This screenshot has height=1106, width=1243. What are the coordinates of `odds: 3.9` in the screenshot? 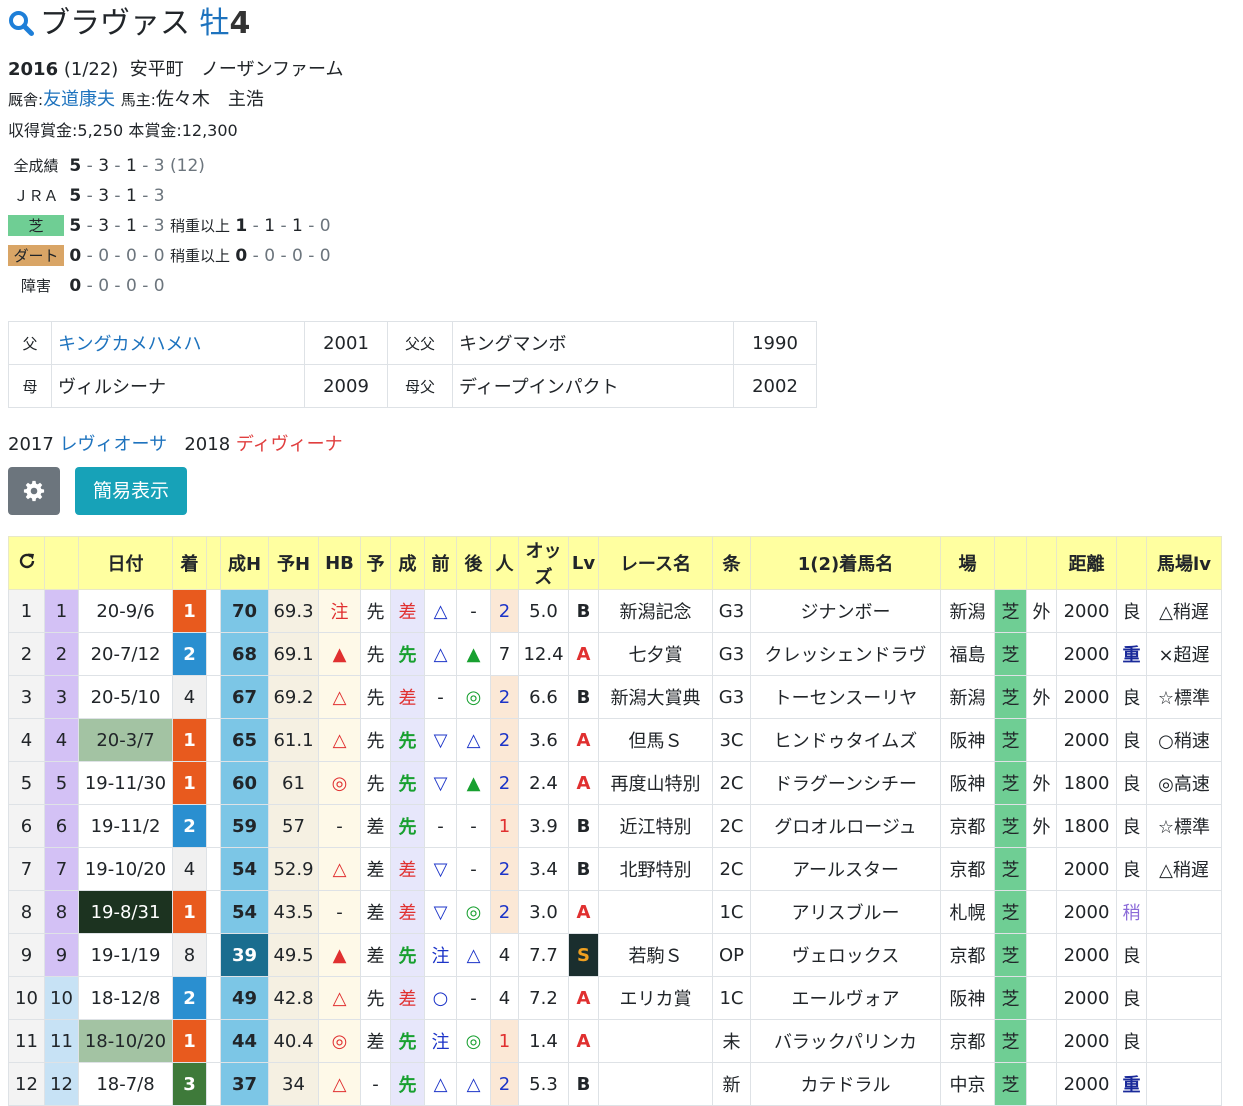 It's located at (543, 826).